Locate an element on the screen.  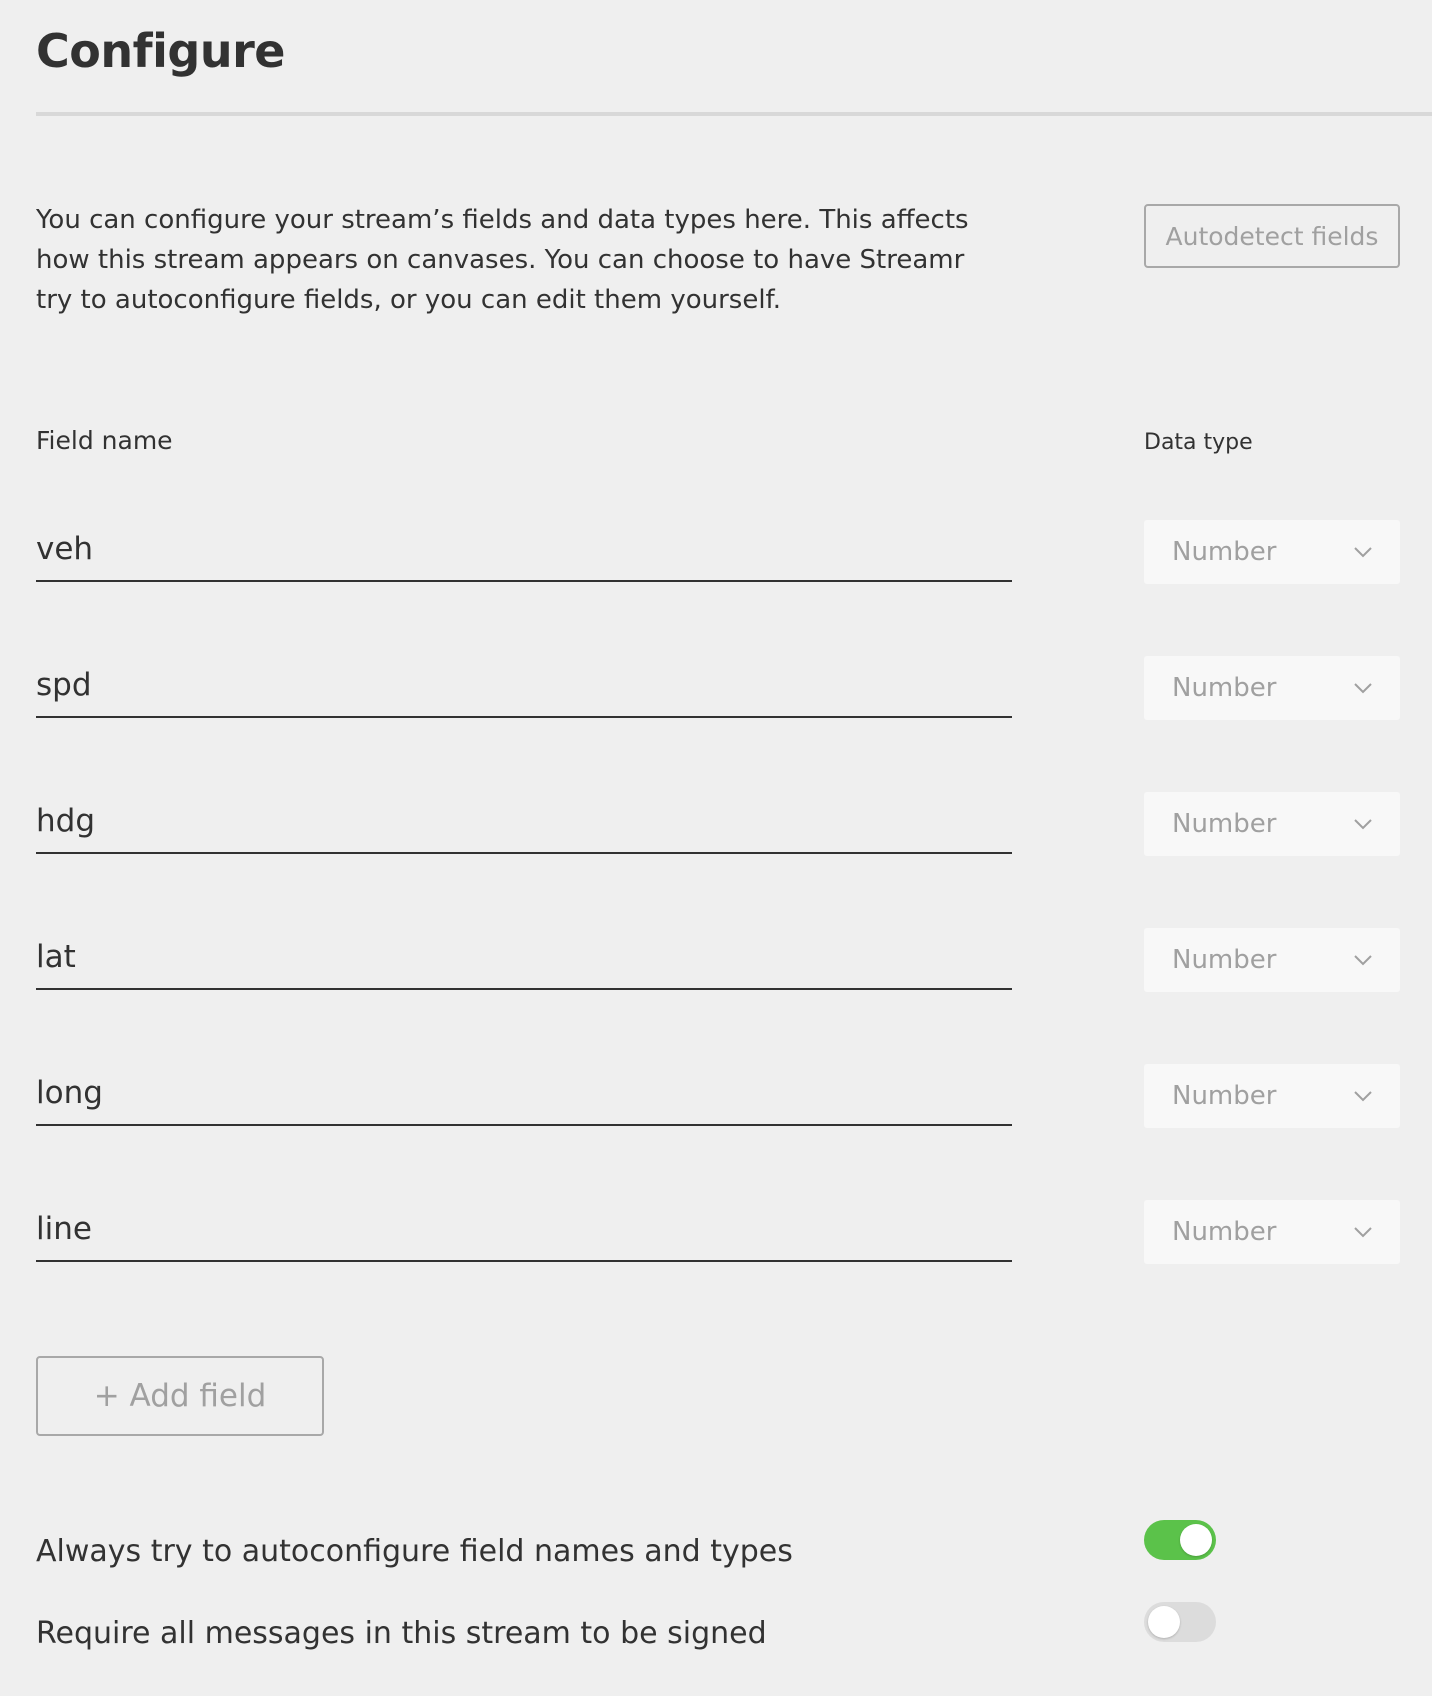
field-name-input: hdg is located at coordinates (524, 819).